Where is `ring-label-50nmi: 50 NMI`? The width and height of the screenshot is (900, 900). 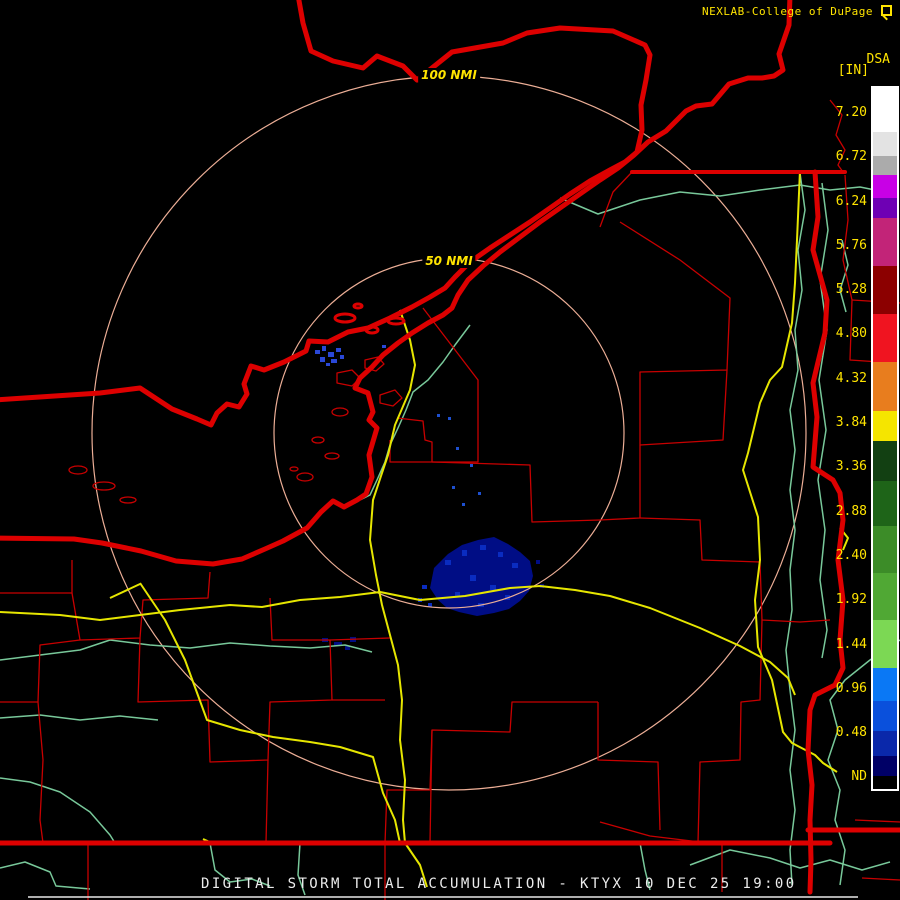
ring-label-50nmi: 50 NMI is located at coordinates (449, 261).